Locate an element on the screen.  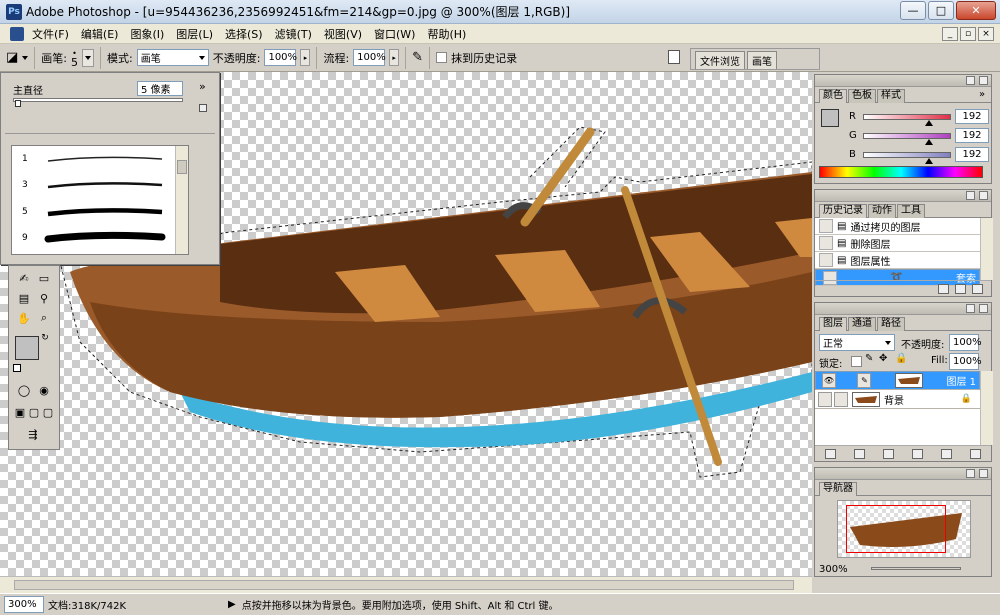
tab-paths: 路径 is located at coordinates (891, 324).